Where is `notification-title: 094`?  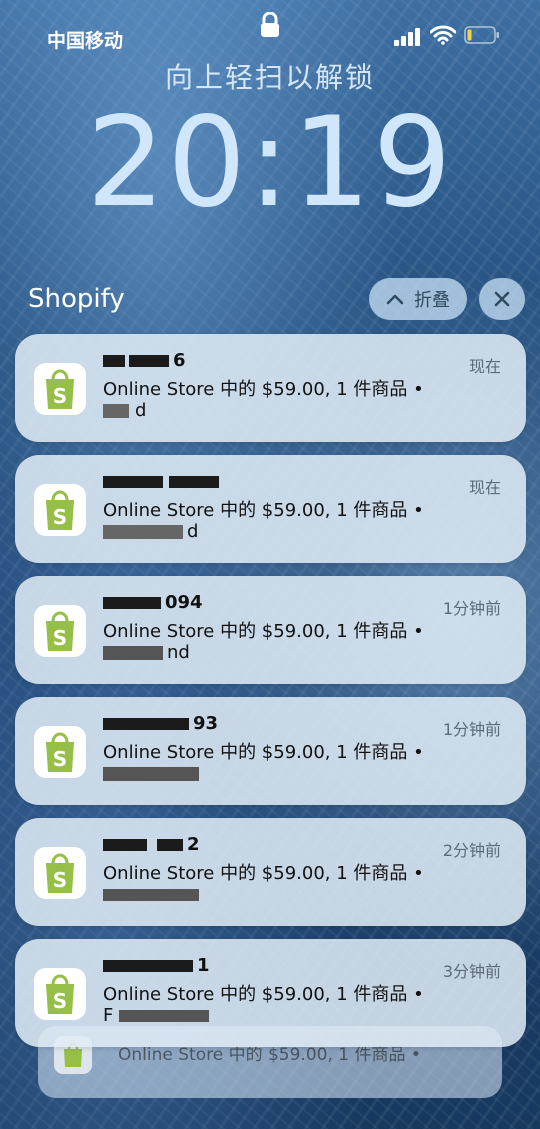 notification-title: 094 is located at coordinates (153, 602).